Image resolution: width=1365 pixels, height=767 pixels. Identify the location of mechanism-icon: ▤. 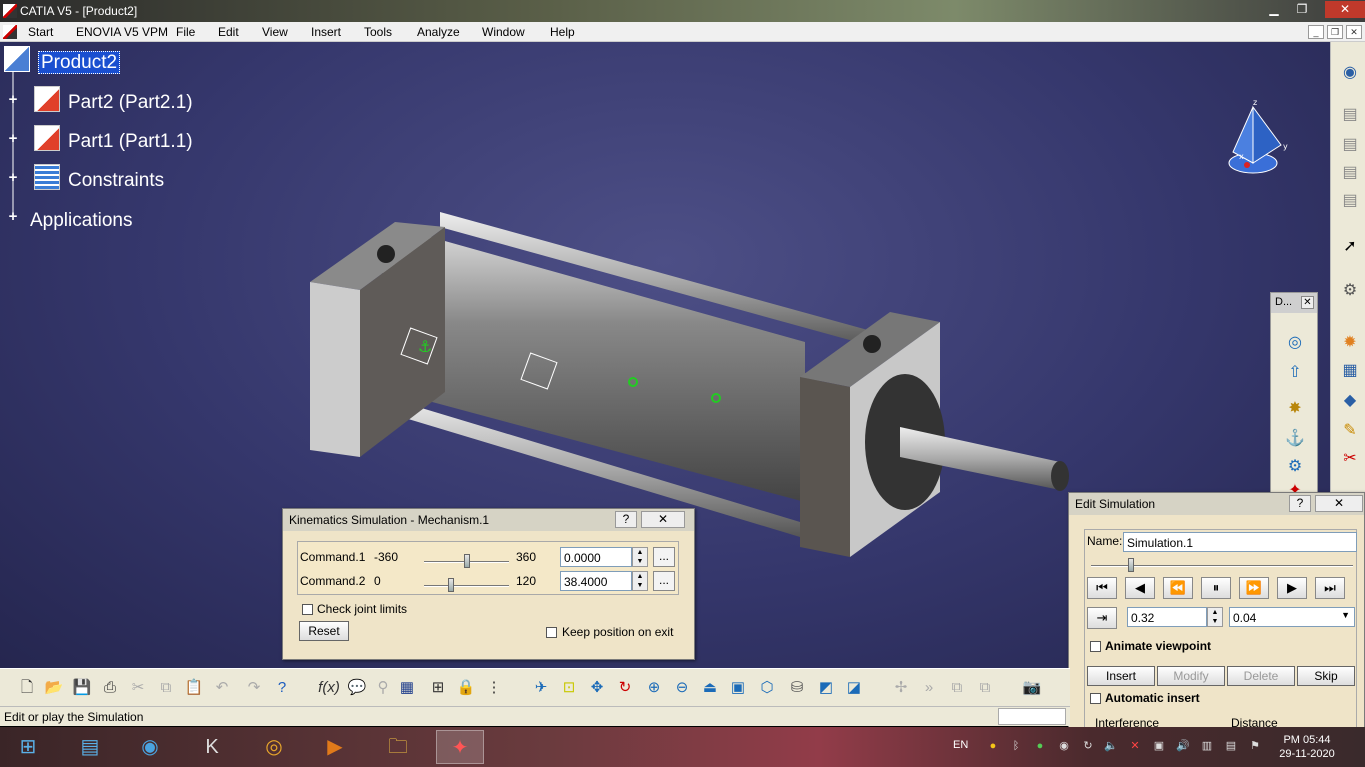
(1350, 145).